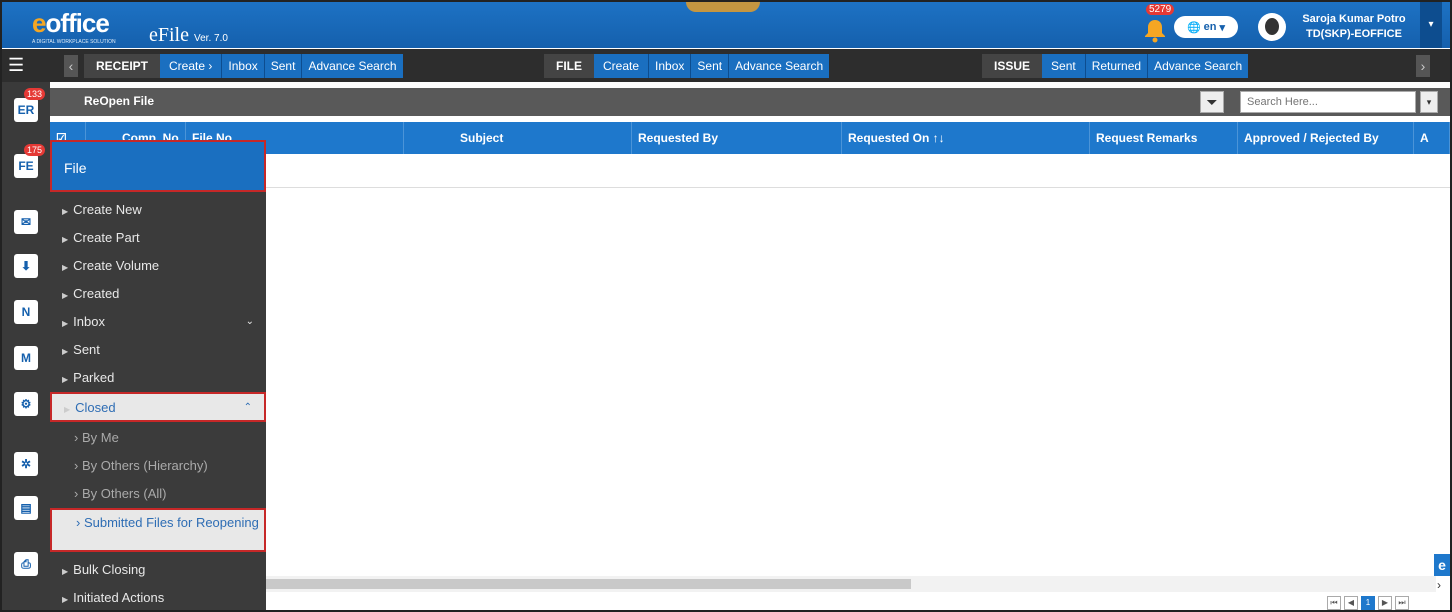  What do you see at coordinates (26, 508) in the screenshot?
I see `reports-icon: ▤` at bounding box center [26, 508].